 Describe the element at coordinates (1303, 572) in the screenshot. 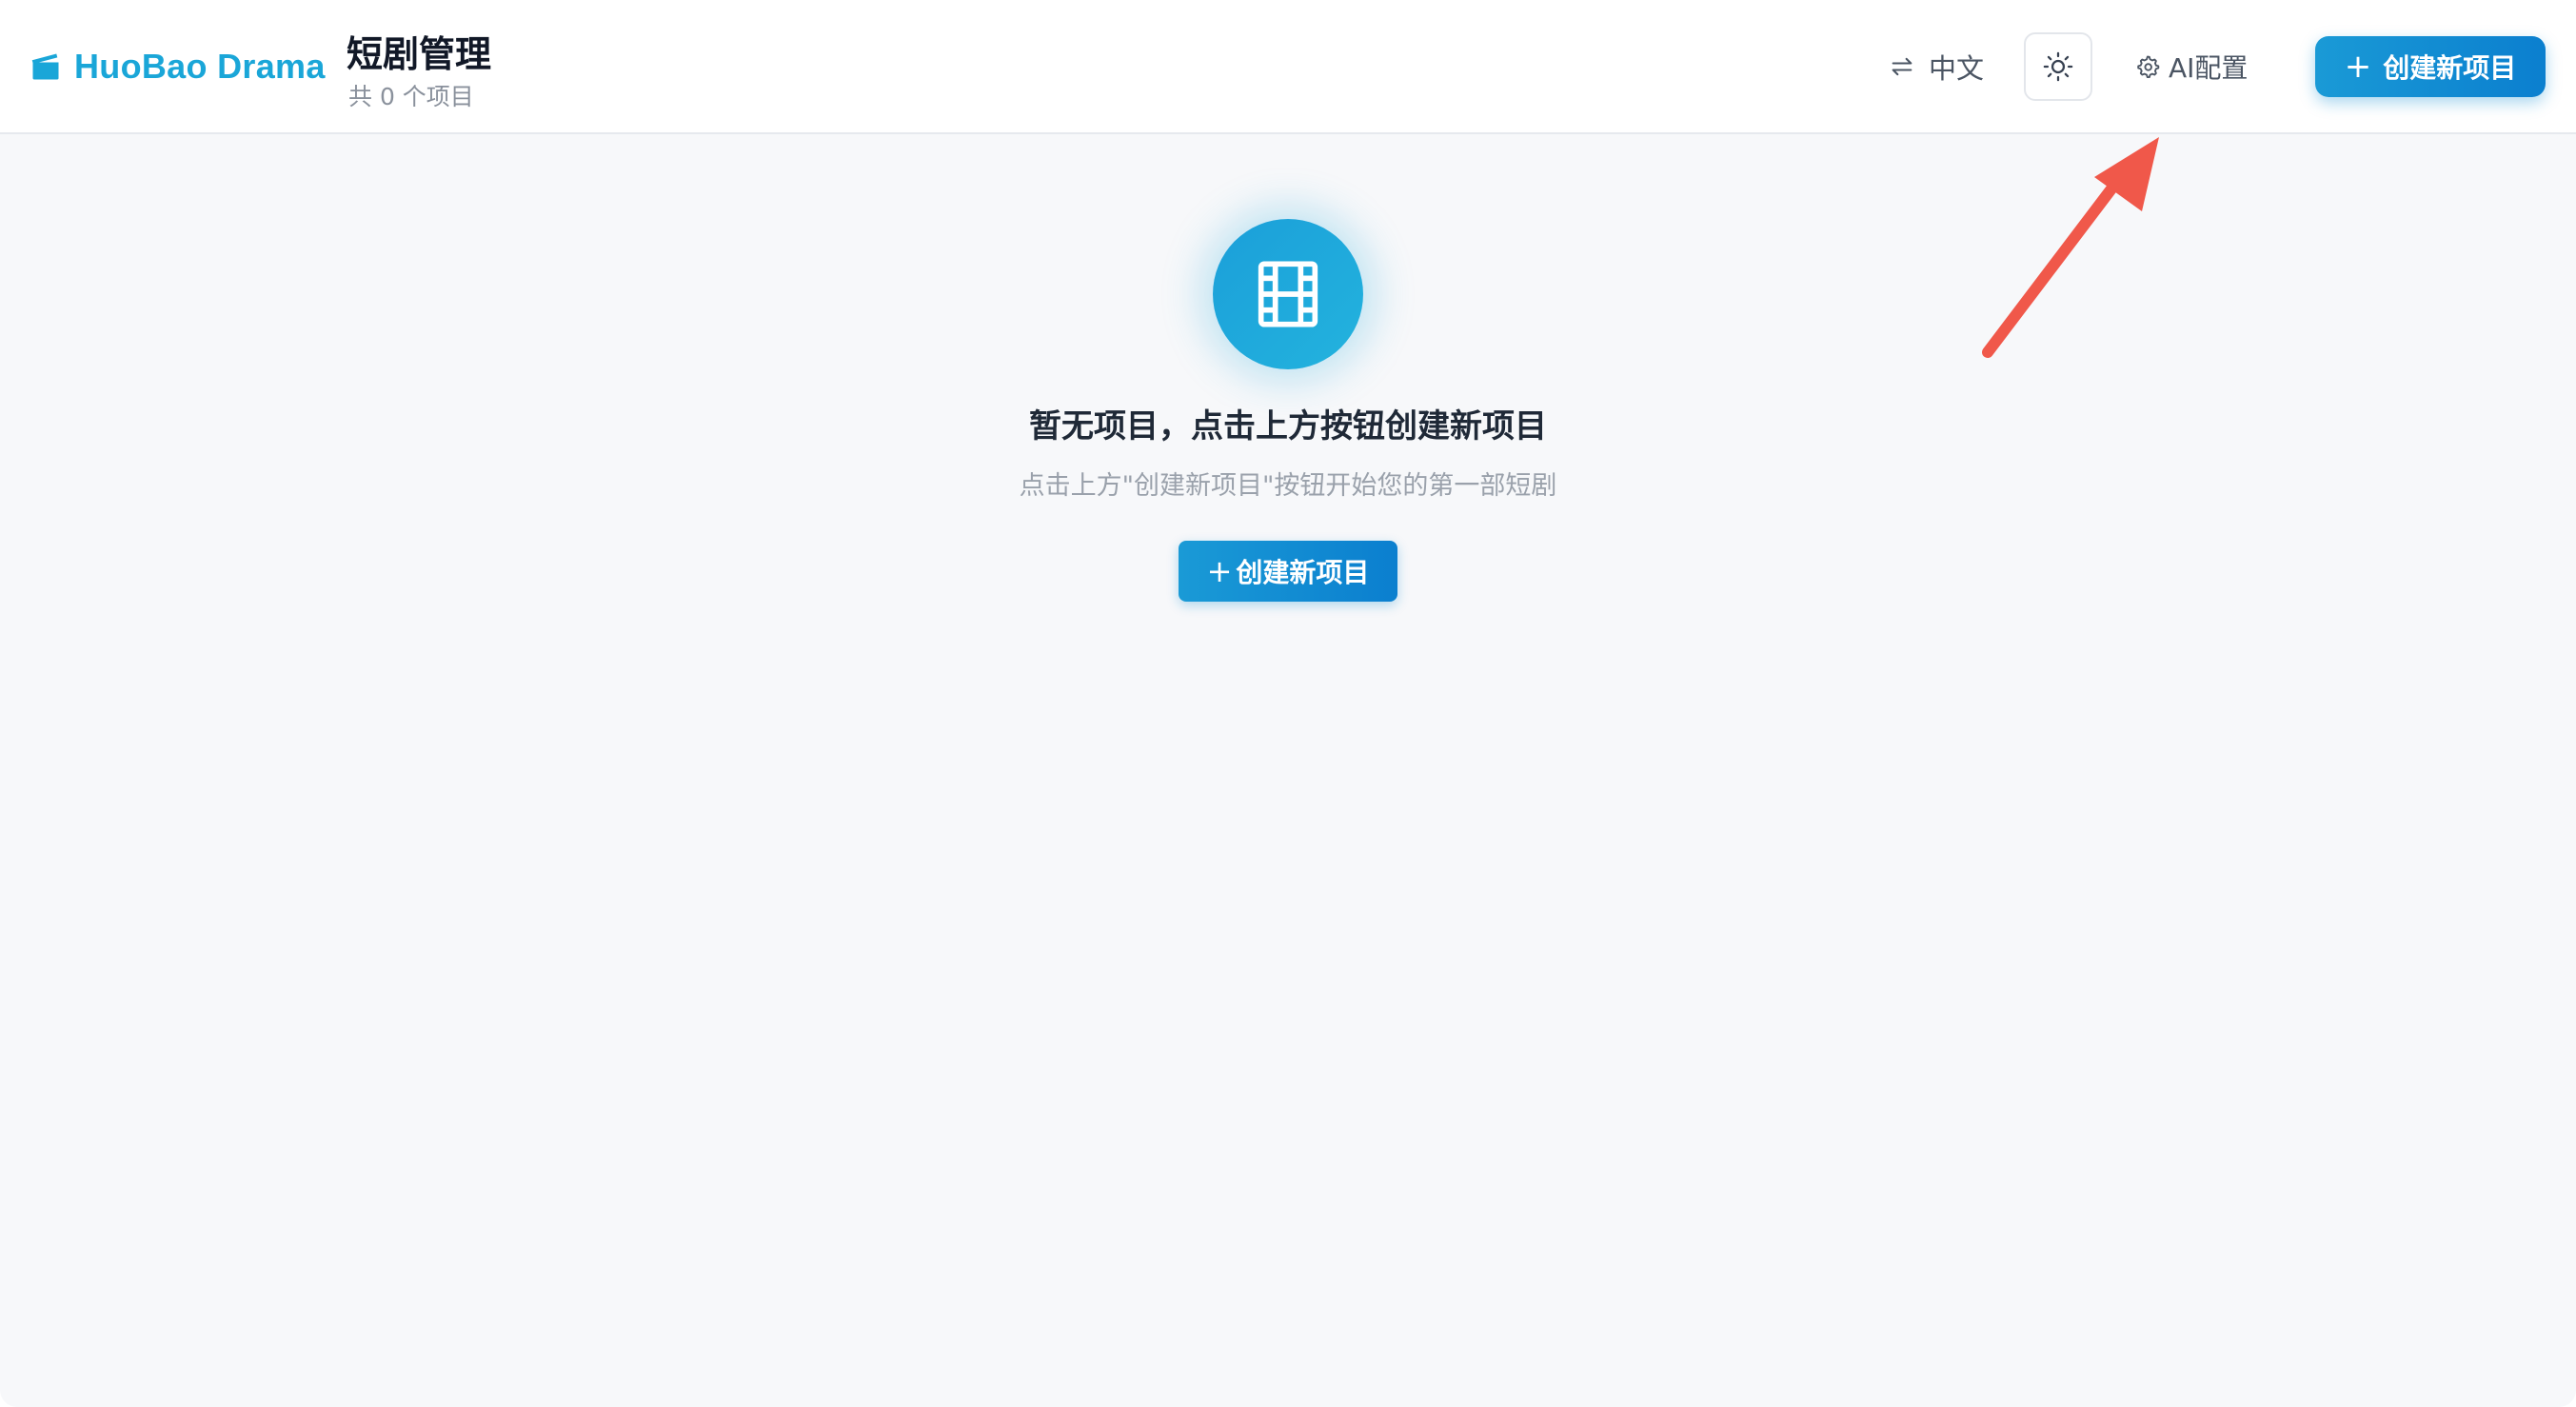

I see `empty-state-create-label: 创建新项目` at that location.